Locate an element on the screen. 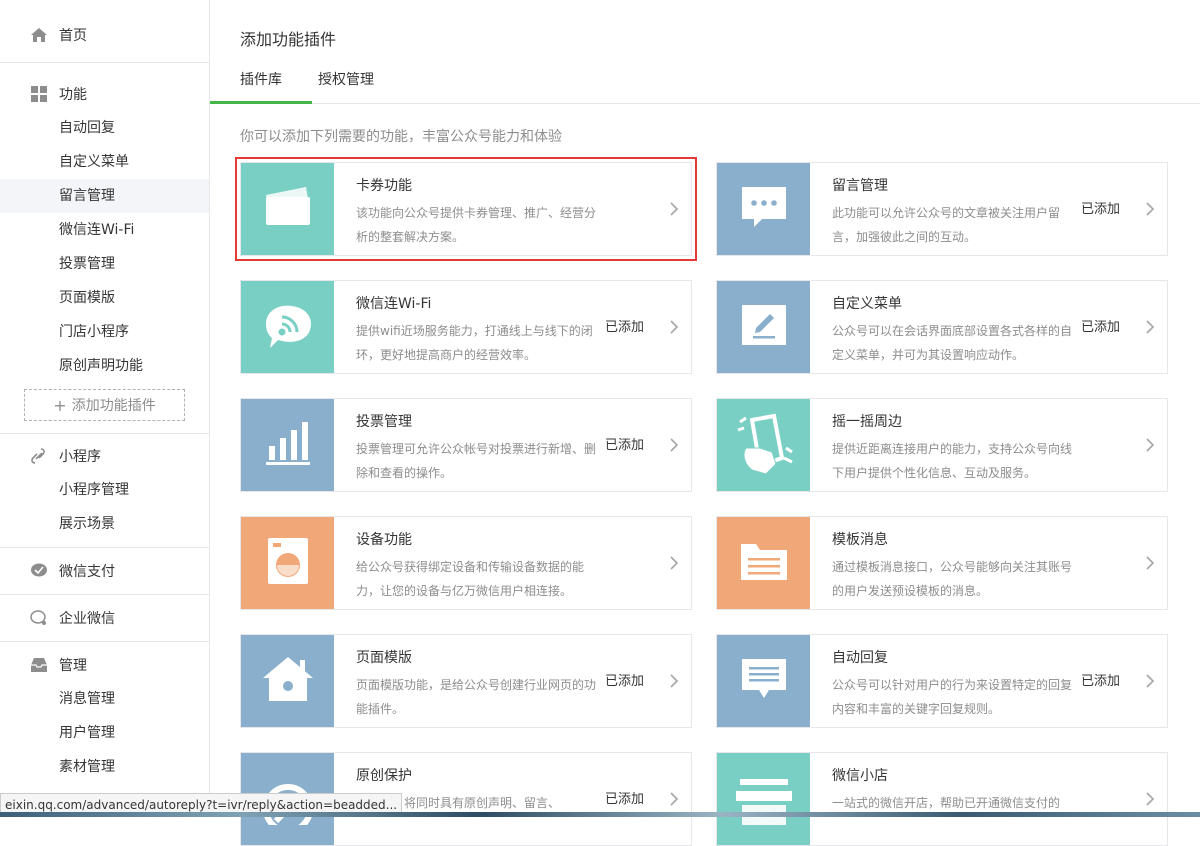  add-plugin-button: + 添加功能插件 is located at coordinates (104, 405).